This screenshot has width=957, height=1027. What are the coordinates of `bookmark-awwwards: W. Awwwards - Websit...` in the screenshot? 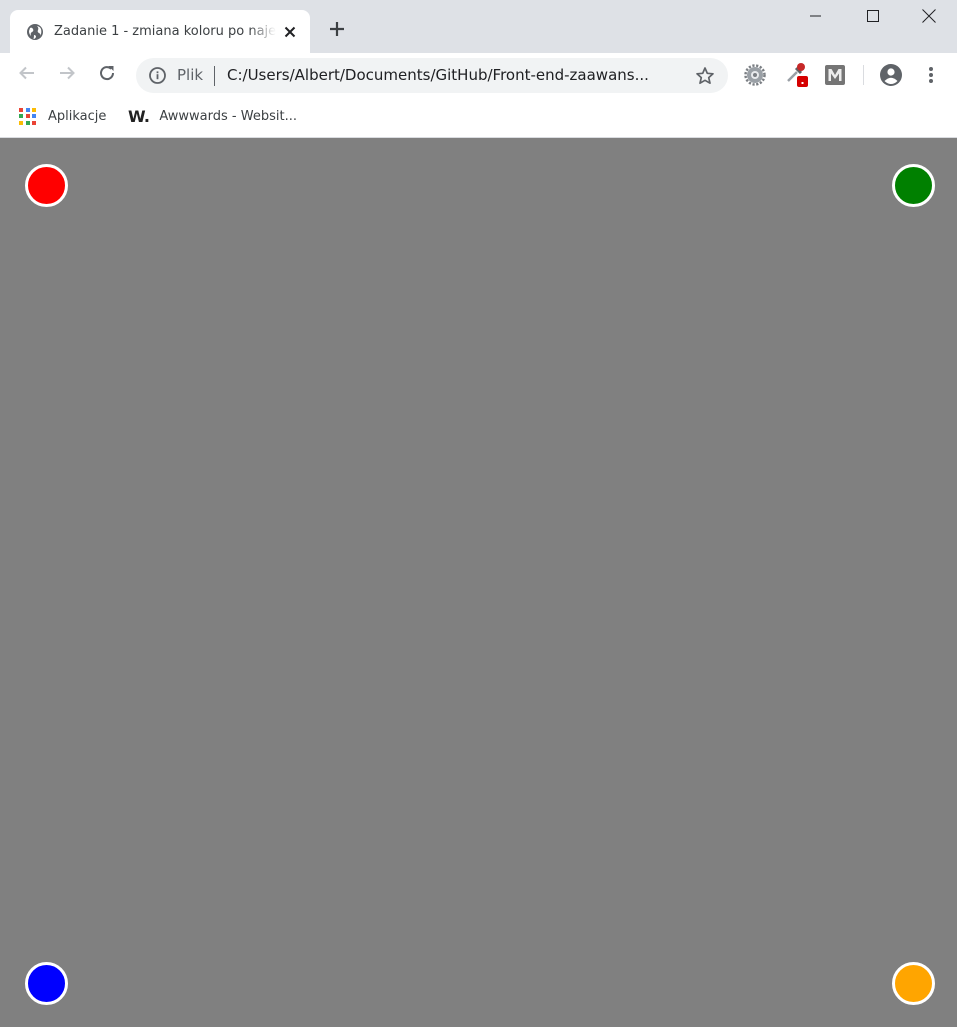 It's located at (212, 116).